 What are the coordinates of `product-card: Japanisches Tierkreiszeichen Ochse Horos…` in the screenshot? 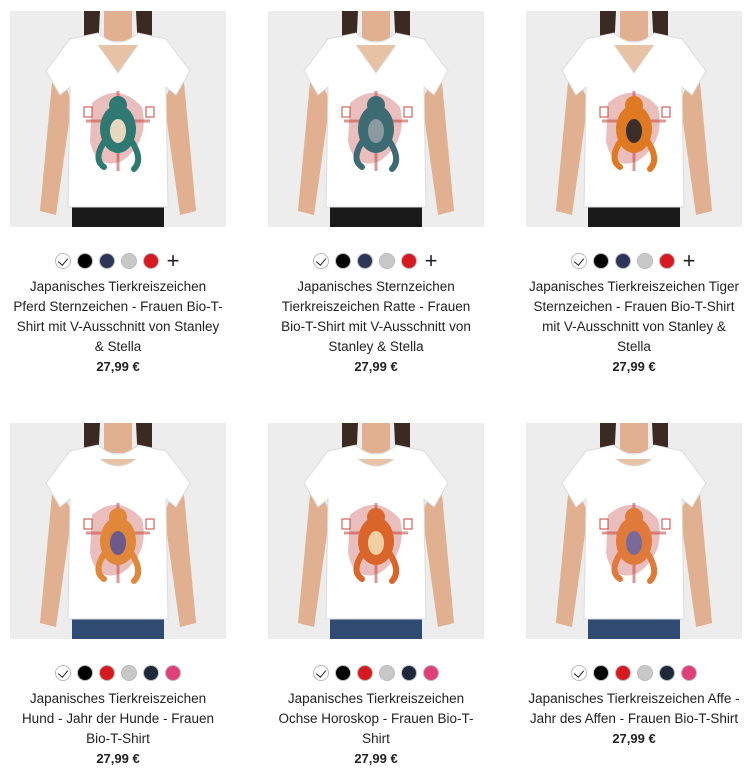 It's located at (376, 596).